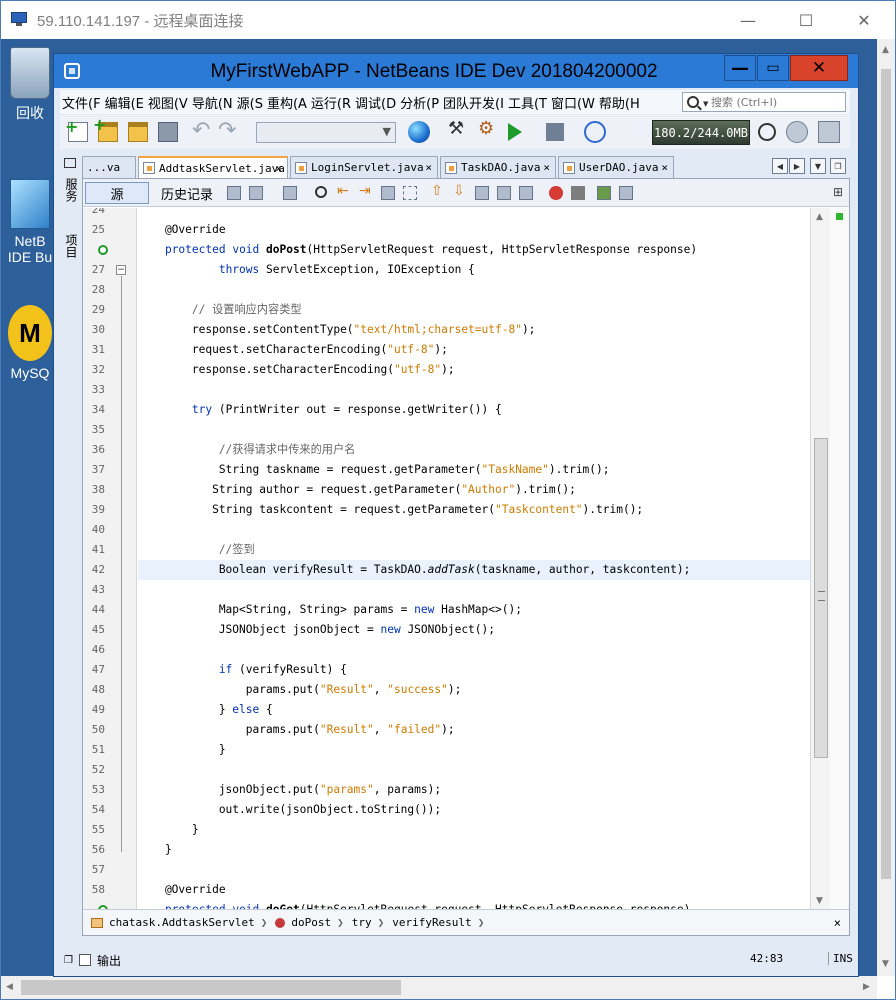 This screenshot has width=896, height=1000. I want to click on menu-navigate: 导航(N, so click(212, 102).